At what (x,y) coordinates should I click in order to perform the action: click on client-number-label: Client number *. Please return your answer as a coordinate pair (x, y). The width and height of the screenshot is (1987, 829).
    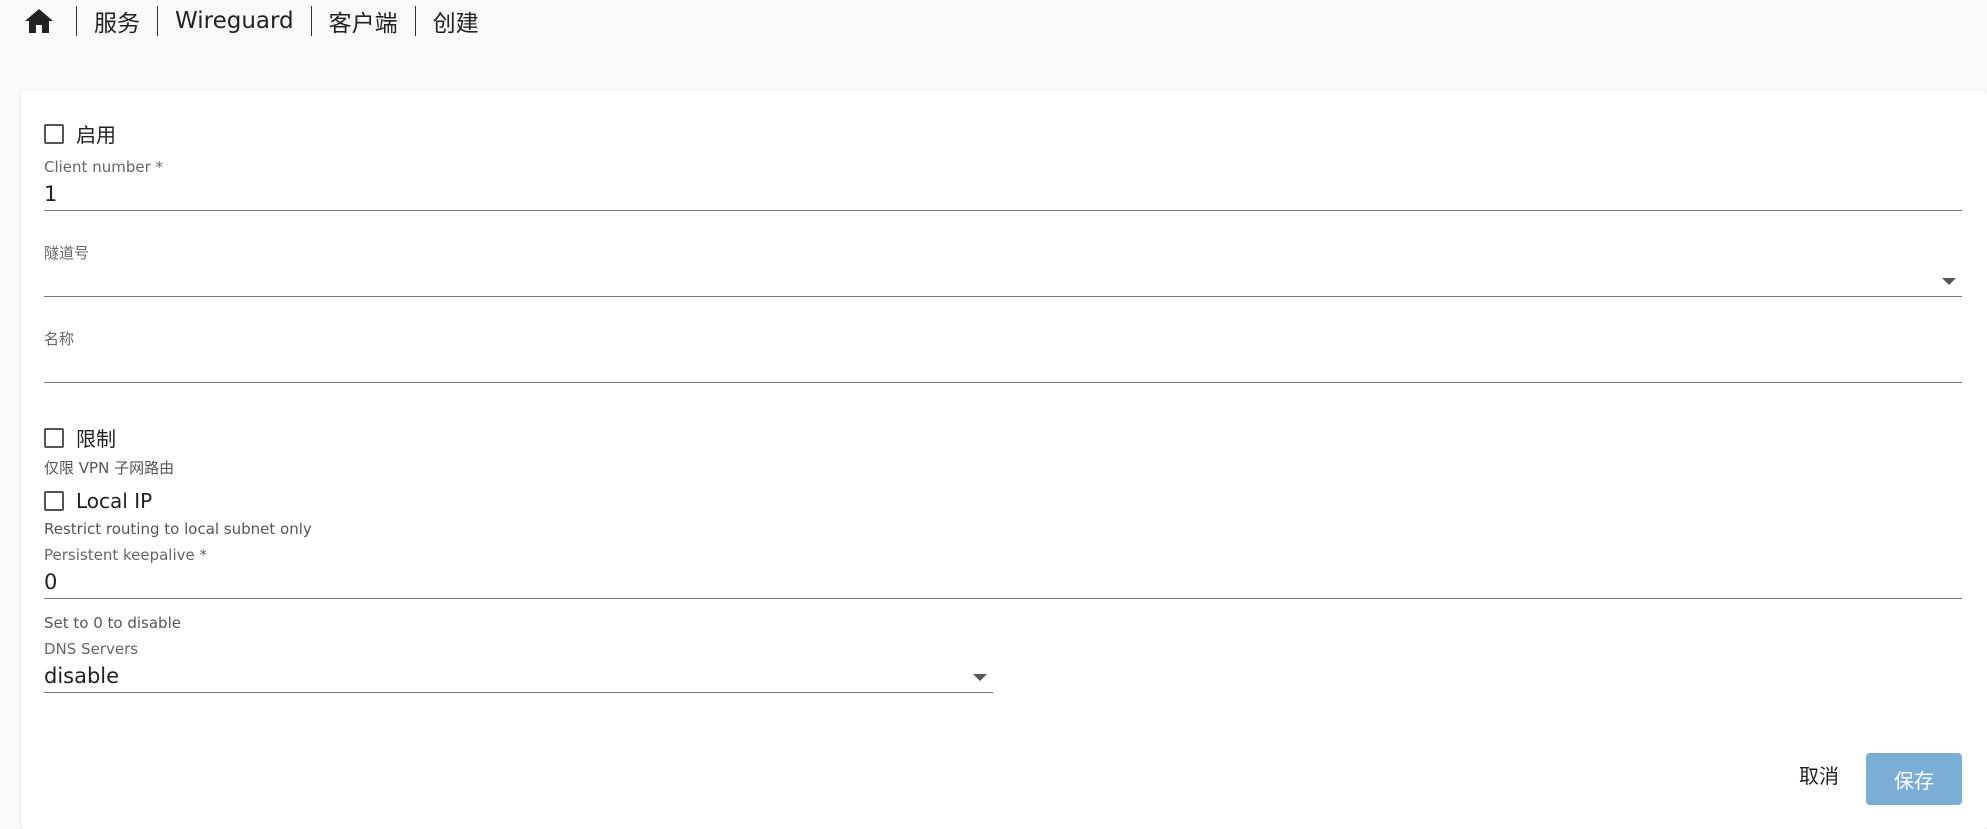
    Looking at the image, I should click on (104, 167).